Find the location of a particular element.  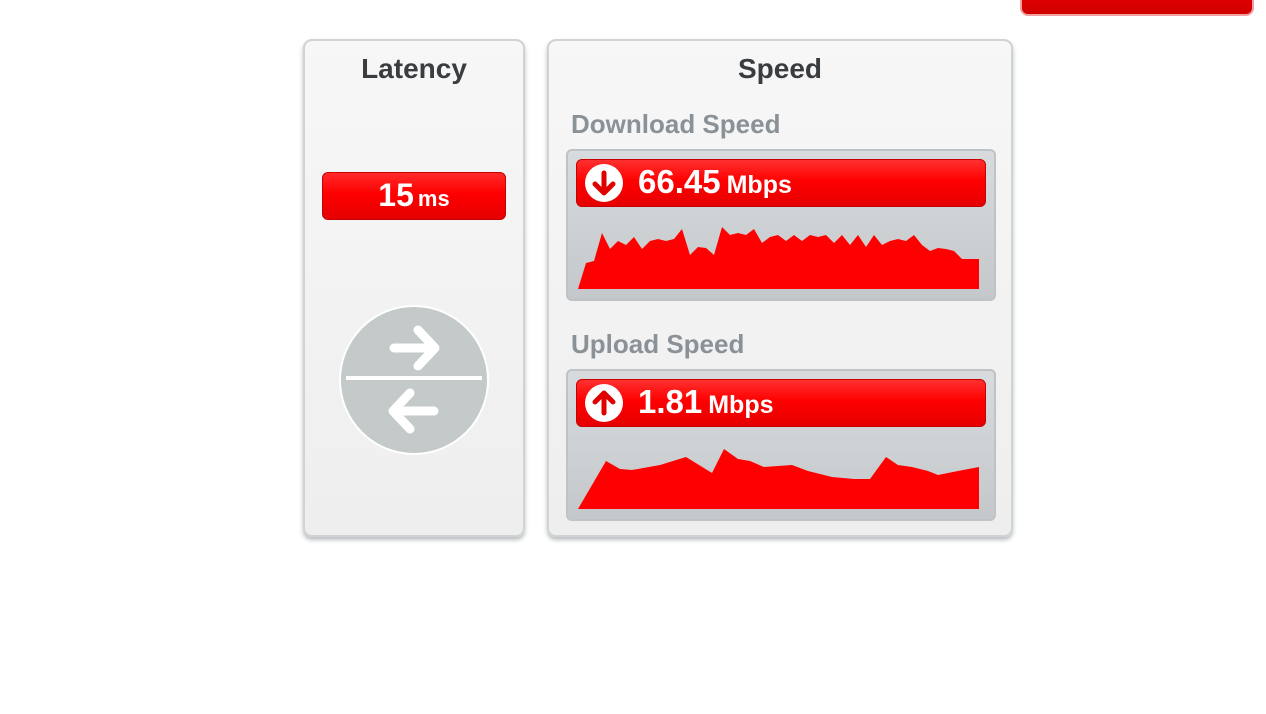

download-value-bar: 66.45 Mbps is located at coordinates (781, 183).